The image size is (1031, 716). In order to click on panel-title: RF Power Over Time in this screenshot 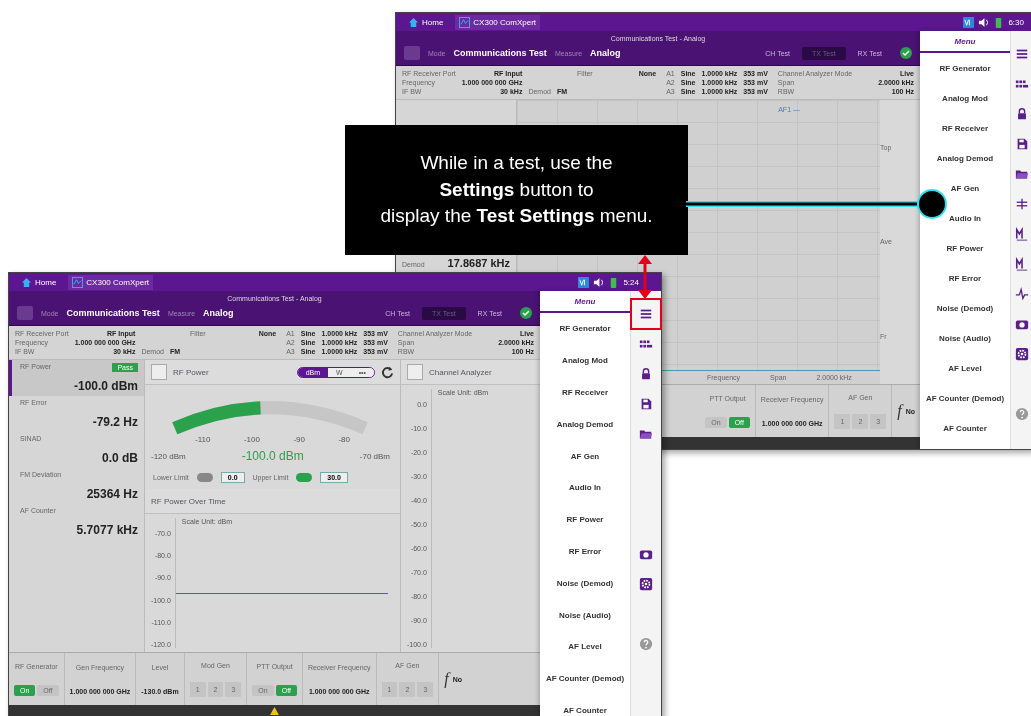, I will do `click(188, 501)`.